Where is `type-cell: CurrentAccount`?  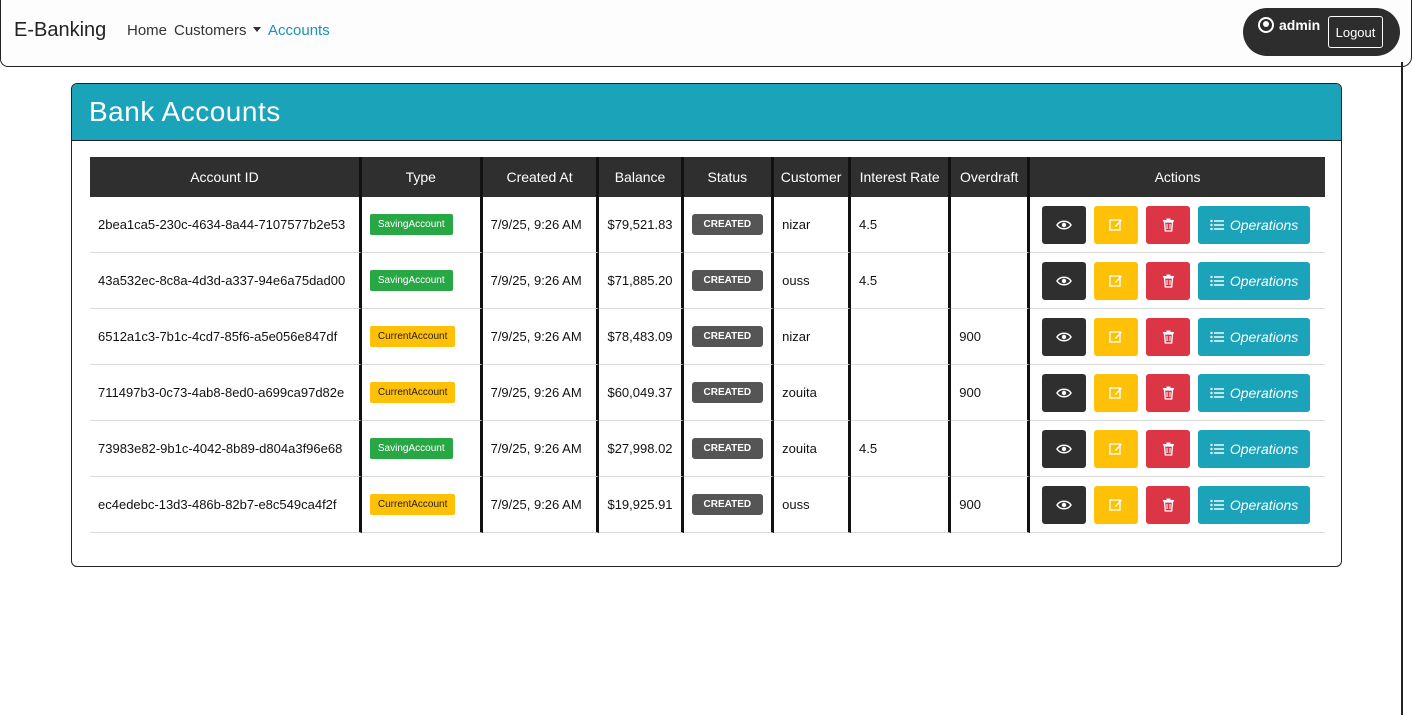
type-cell: CurrentAccount is located at coordinates (422, 393).